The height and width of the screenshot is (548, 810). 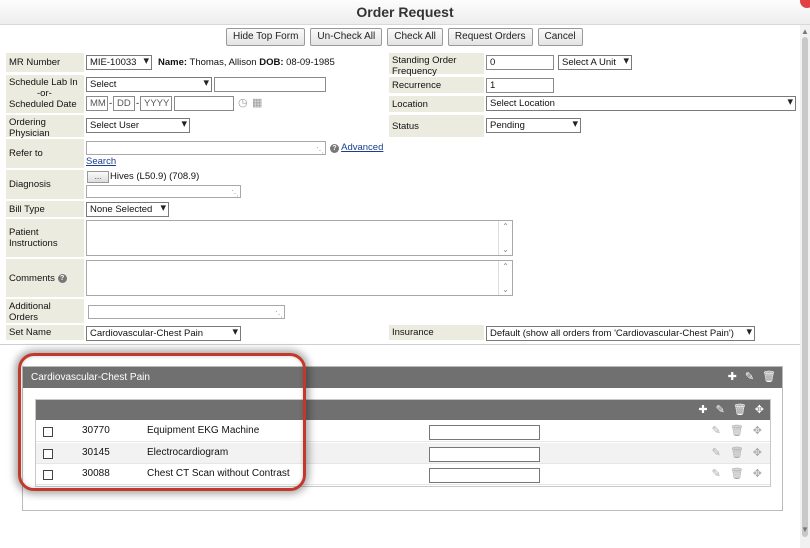 I want to click on comments-textarea: ⌃ ⌄, so click(x=299, y=278).